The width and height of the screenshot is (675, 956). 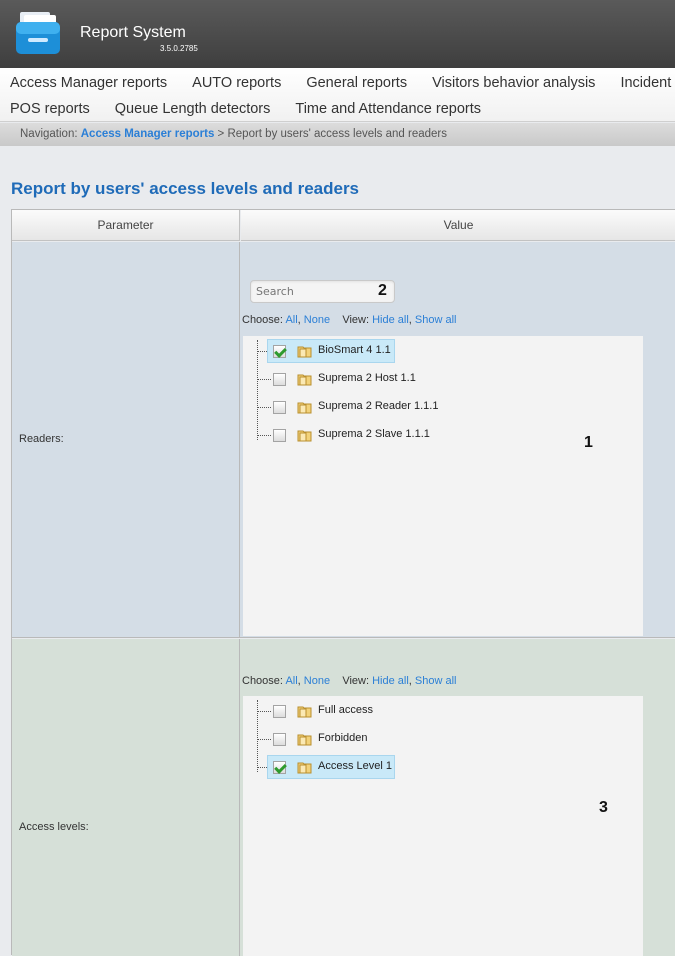 What do you see at coordinates (356, 681) in the screenshot?
I see `levels-view-label: View:` at bounding box center [356, 681].